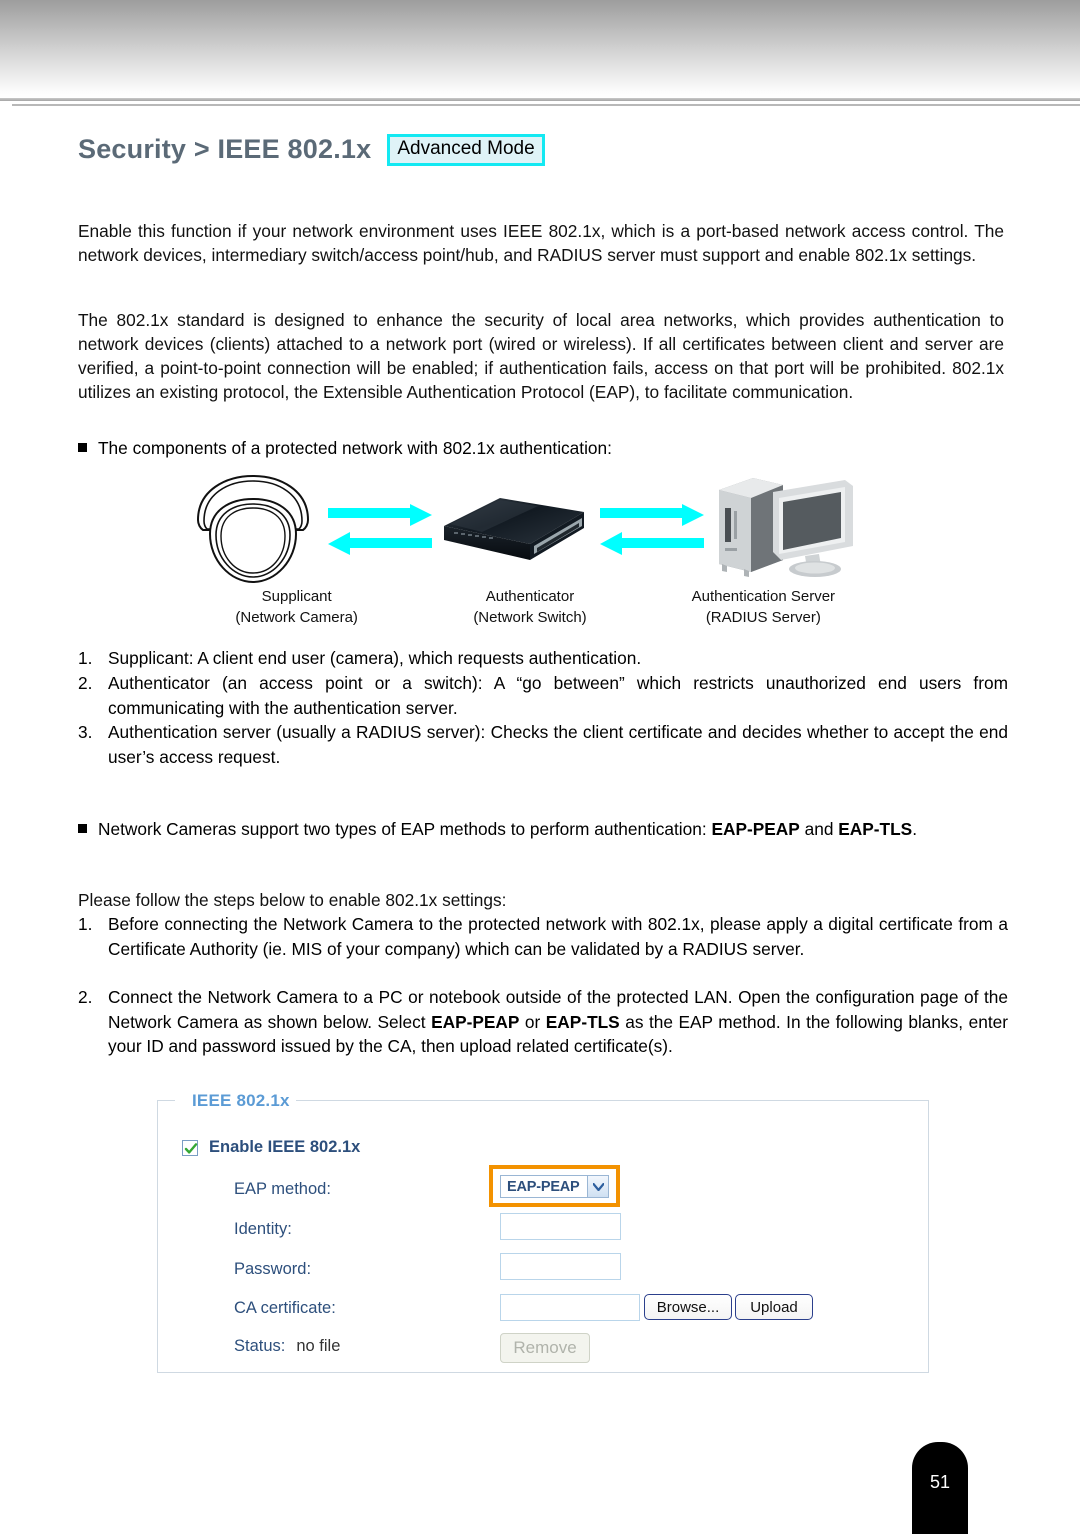 This screenshot has height=1534, width=1080. I want to click on component-list-marker-1: 1., so click(85, 658).